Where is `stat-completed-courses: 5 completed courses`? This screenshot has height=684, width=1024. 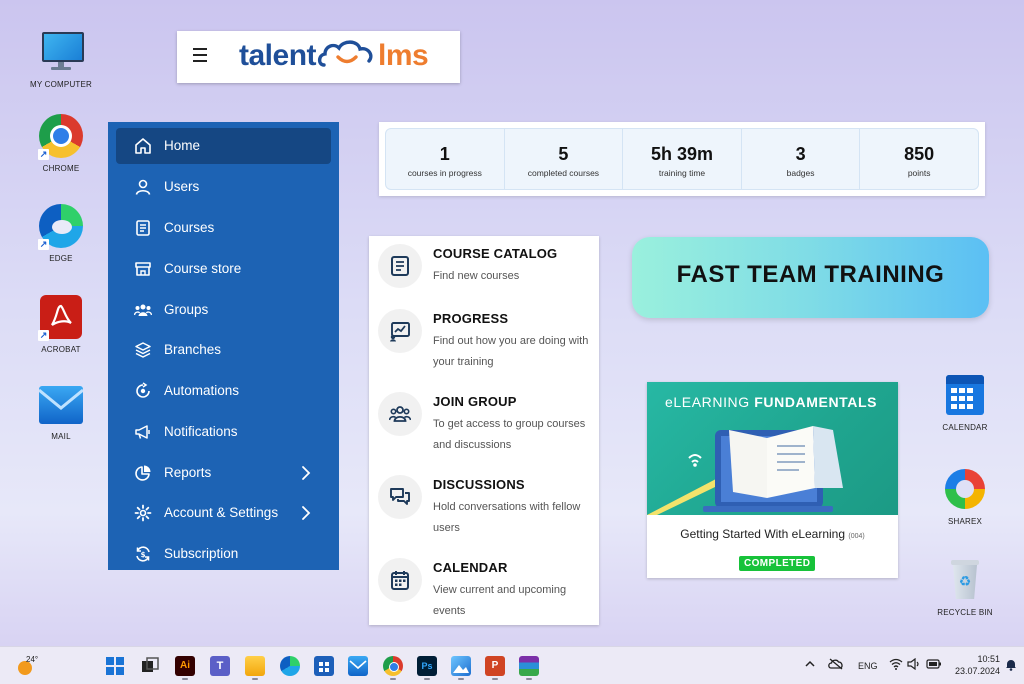 stat-completed-courses: 5 completed courses is located at coordinates (564, 159).